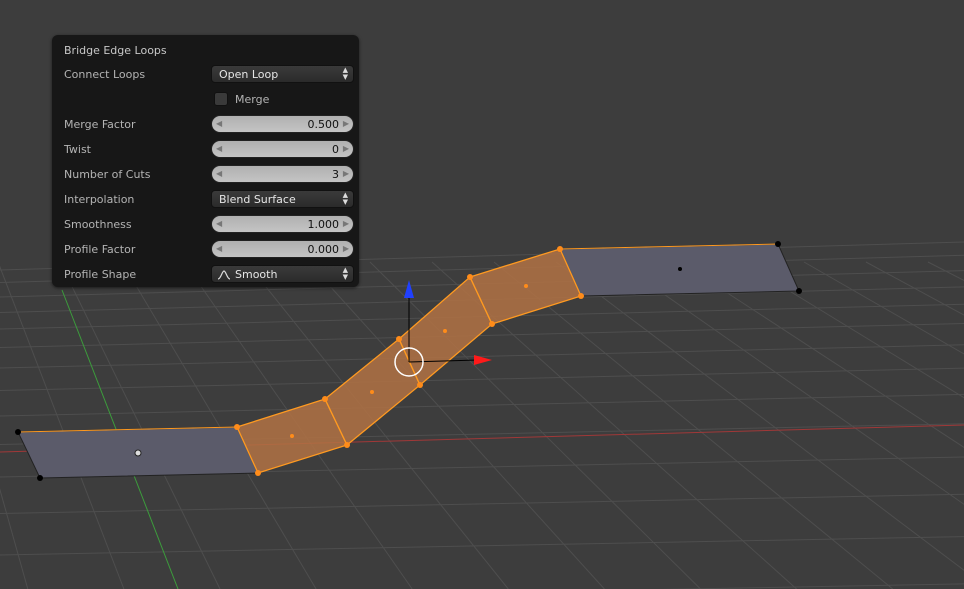  What do you see at coordinates (252, 99) in the screenshot?
I see `merge-label: Merge` at bounding box center [252, 99].